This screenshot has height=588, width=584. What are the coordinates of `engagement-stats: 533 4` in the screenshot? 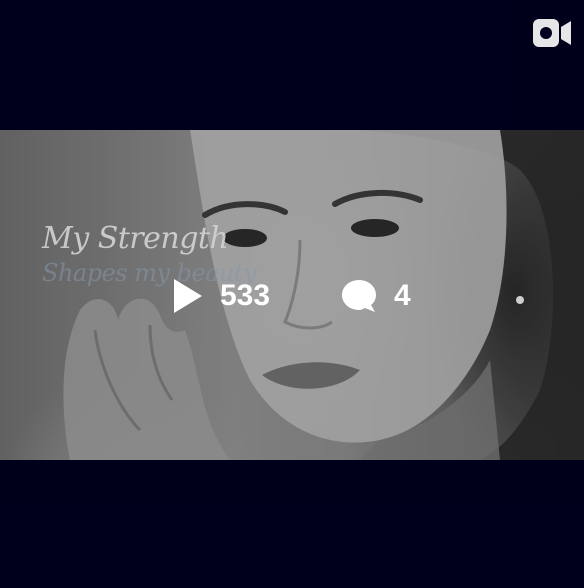 It's located at (292, 296).